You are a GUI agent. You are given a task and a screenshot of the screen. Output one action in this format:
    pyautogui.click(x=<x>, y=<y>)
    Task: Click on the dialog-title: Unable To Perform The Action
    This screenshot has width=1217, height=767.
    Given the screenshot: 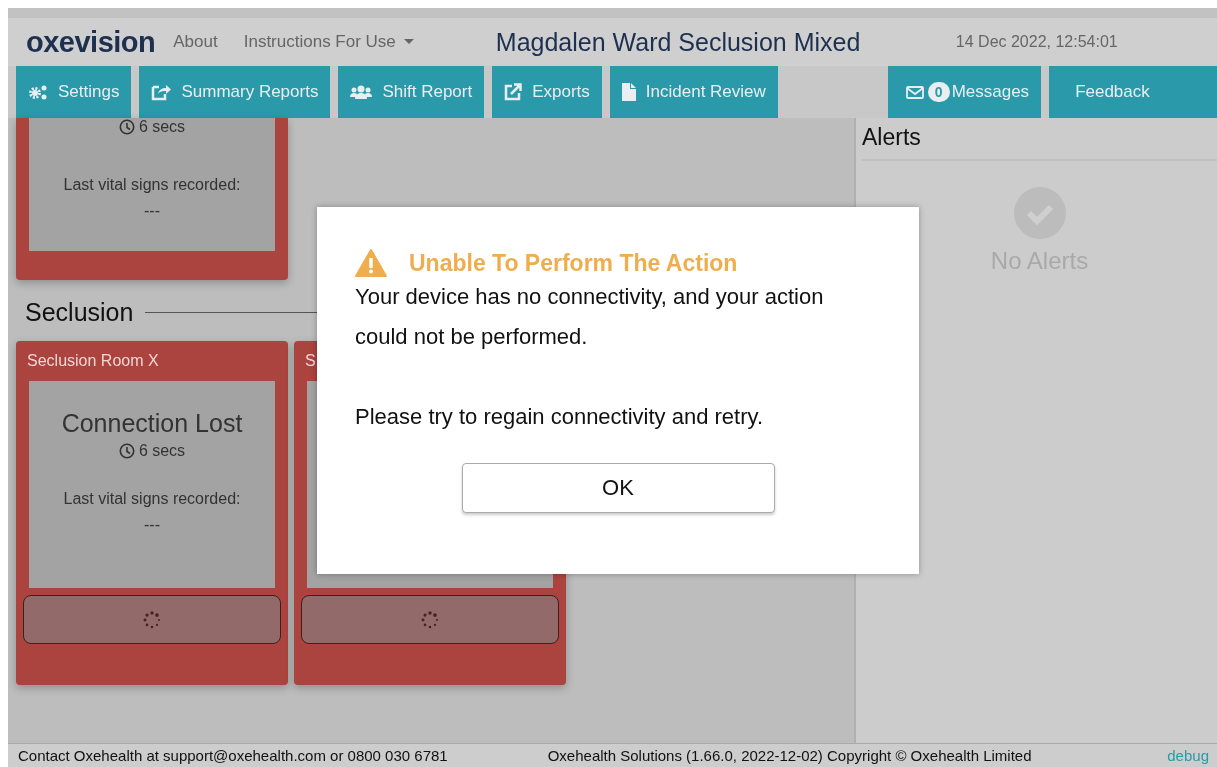 What is the action you would take?
    pyautogui.click(x=573, y=263)
    